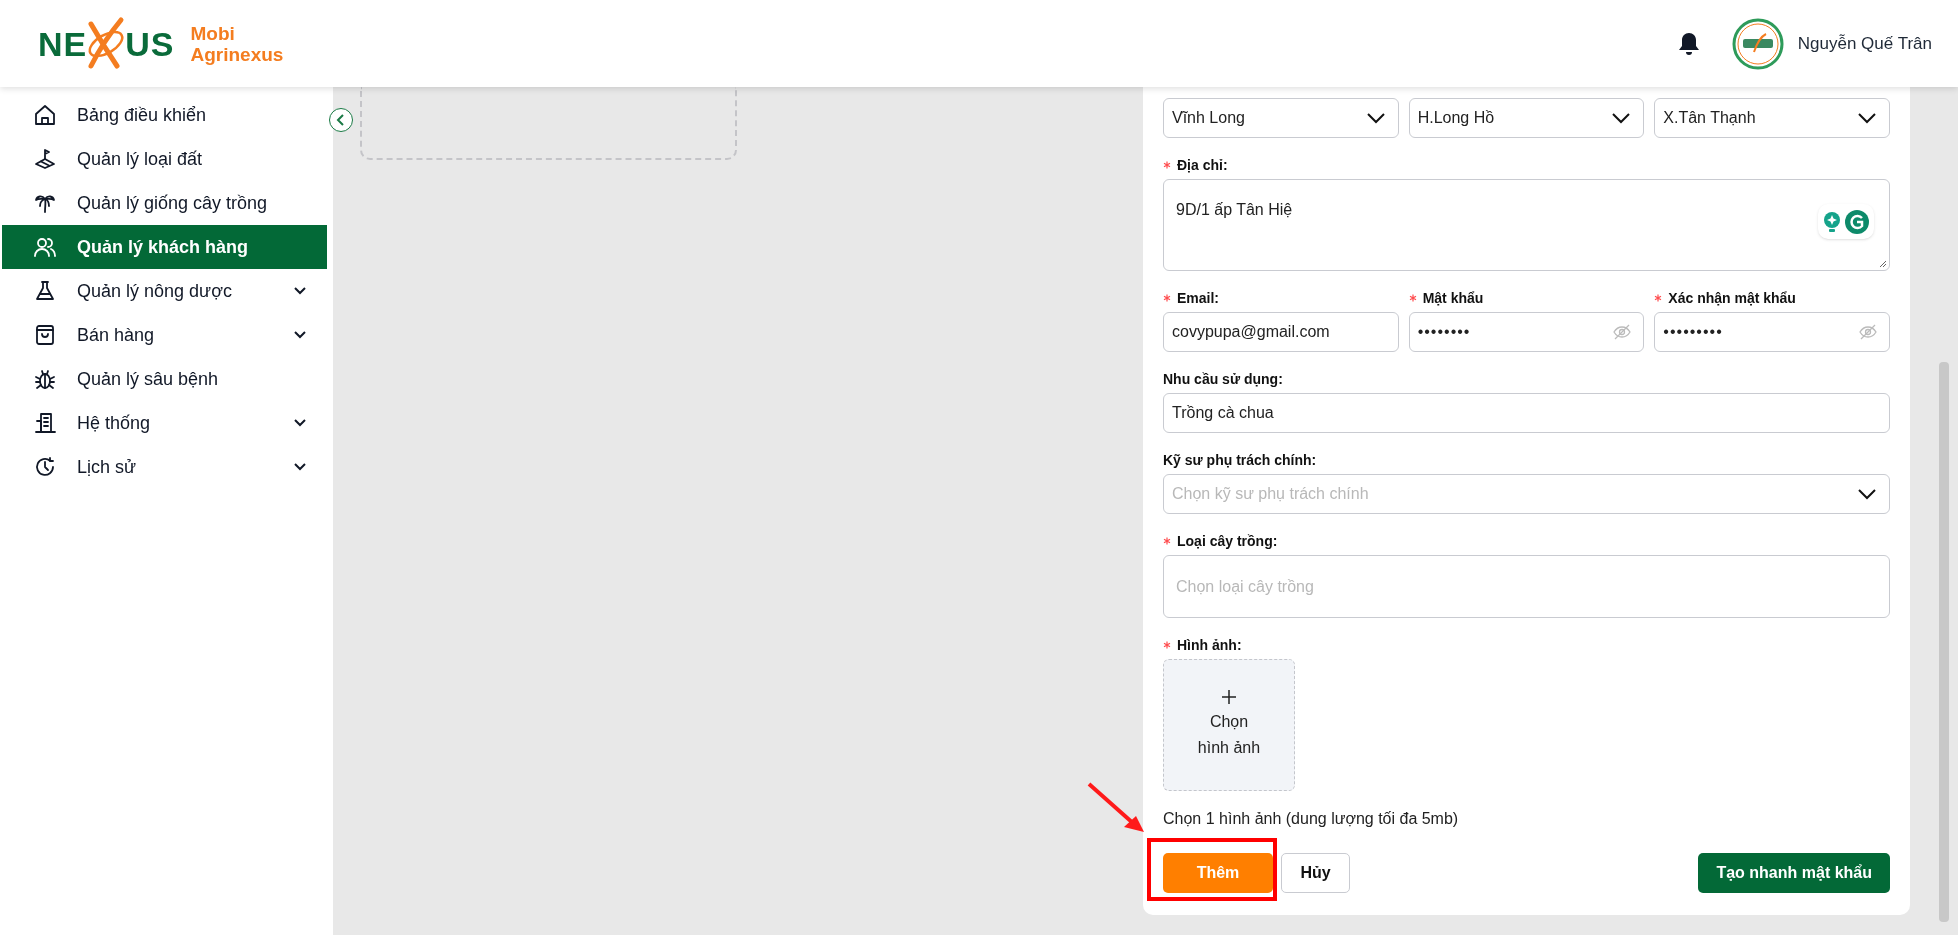 This screenshot has height=935, width=1958. What do you see at coordinates (1772, 118) in the screenshot?
I see `select-field: X.Tân Thạnh` at bounding box center [1772, 118].